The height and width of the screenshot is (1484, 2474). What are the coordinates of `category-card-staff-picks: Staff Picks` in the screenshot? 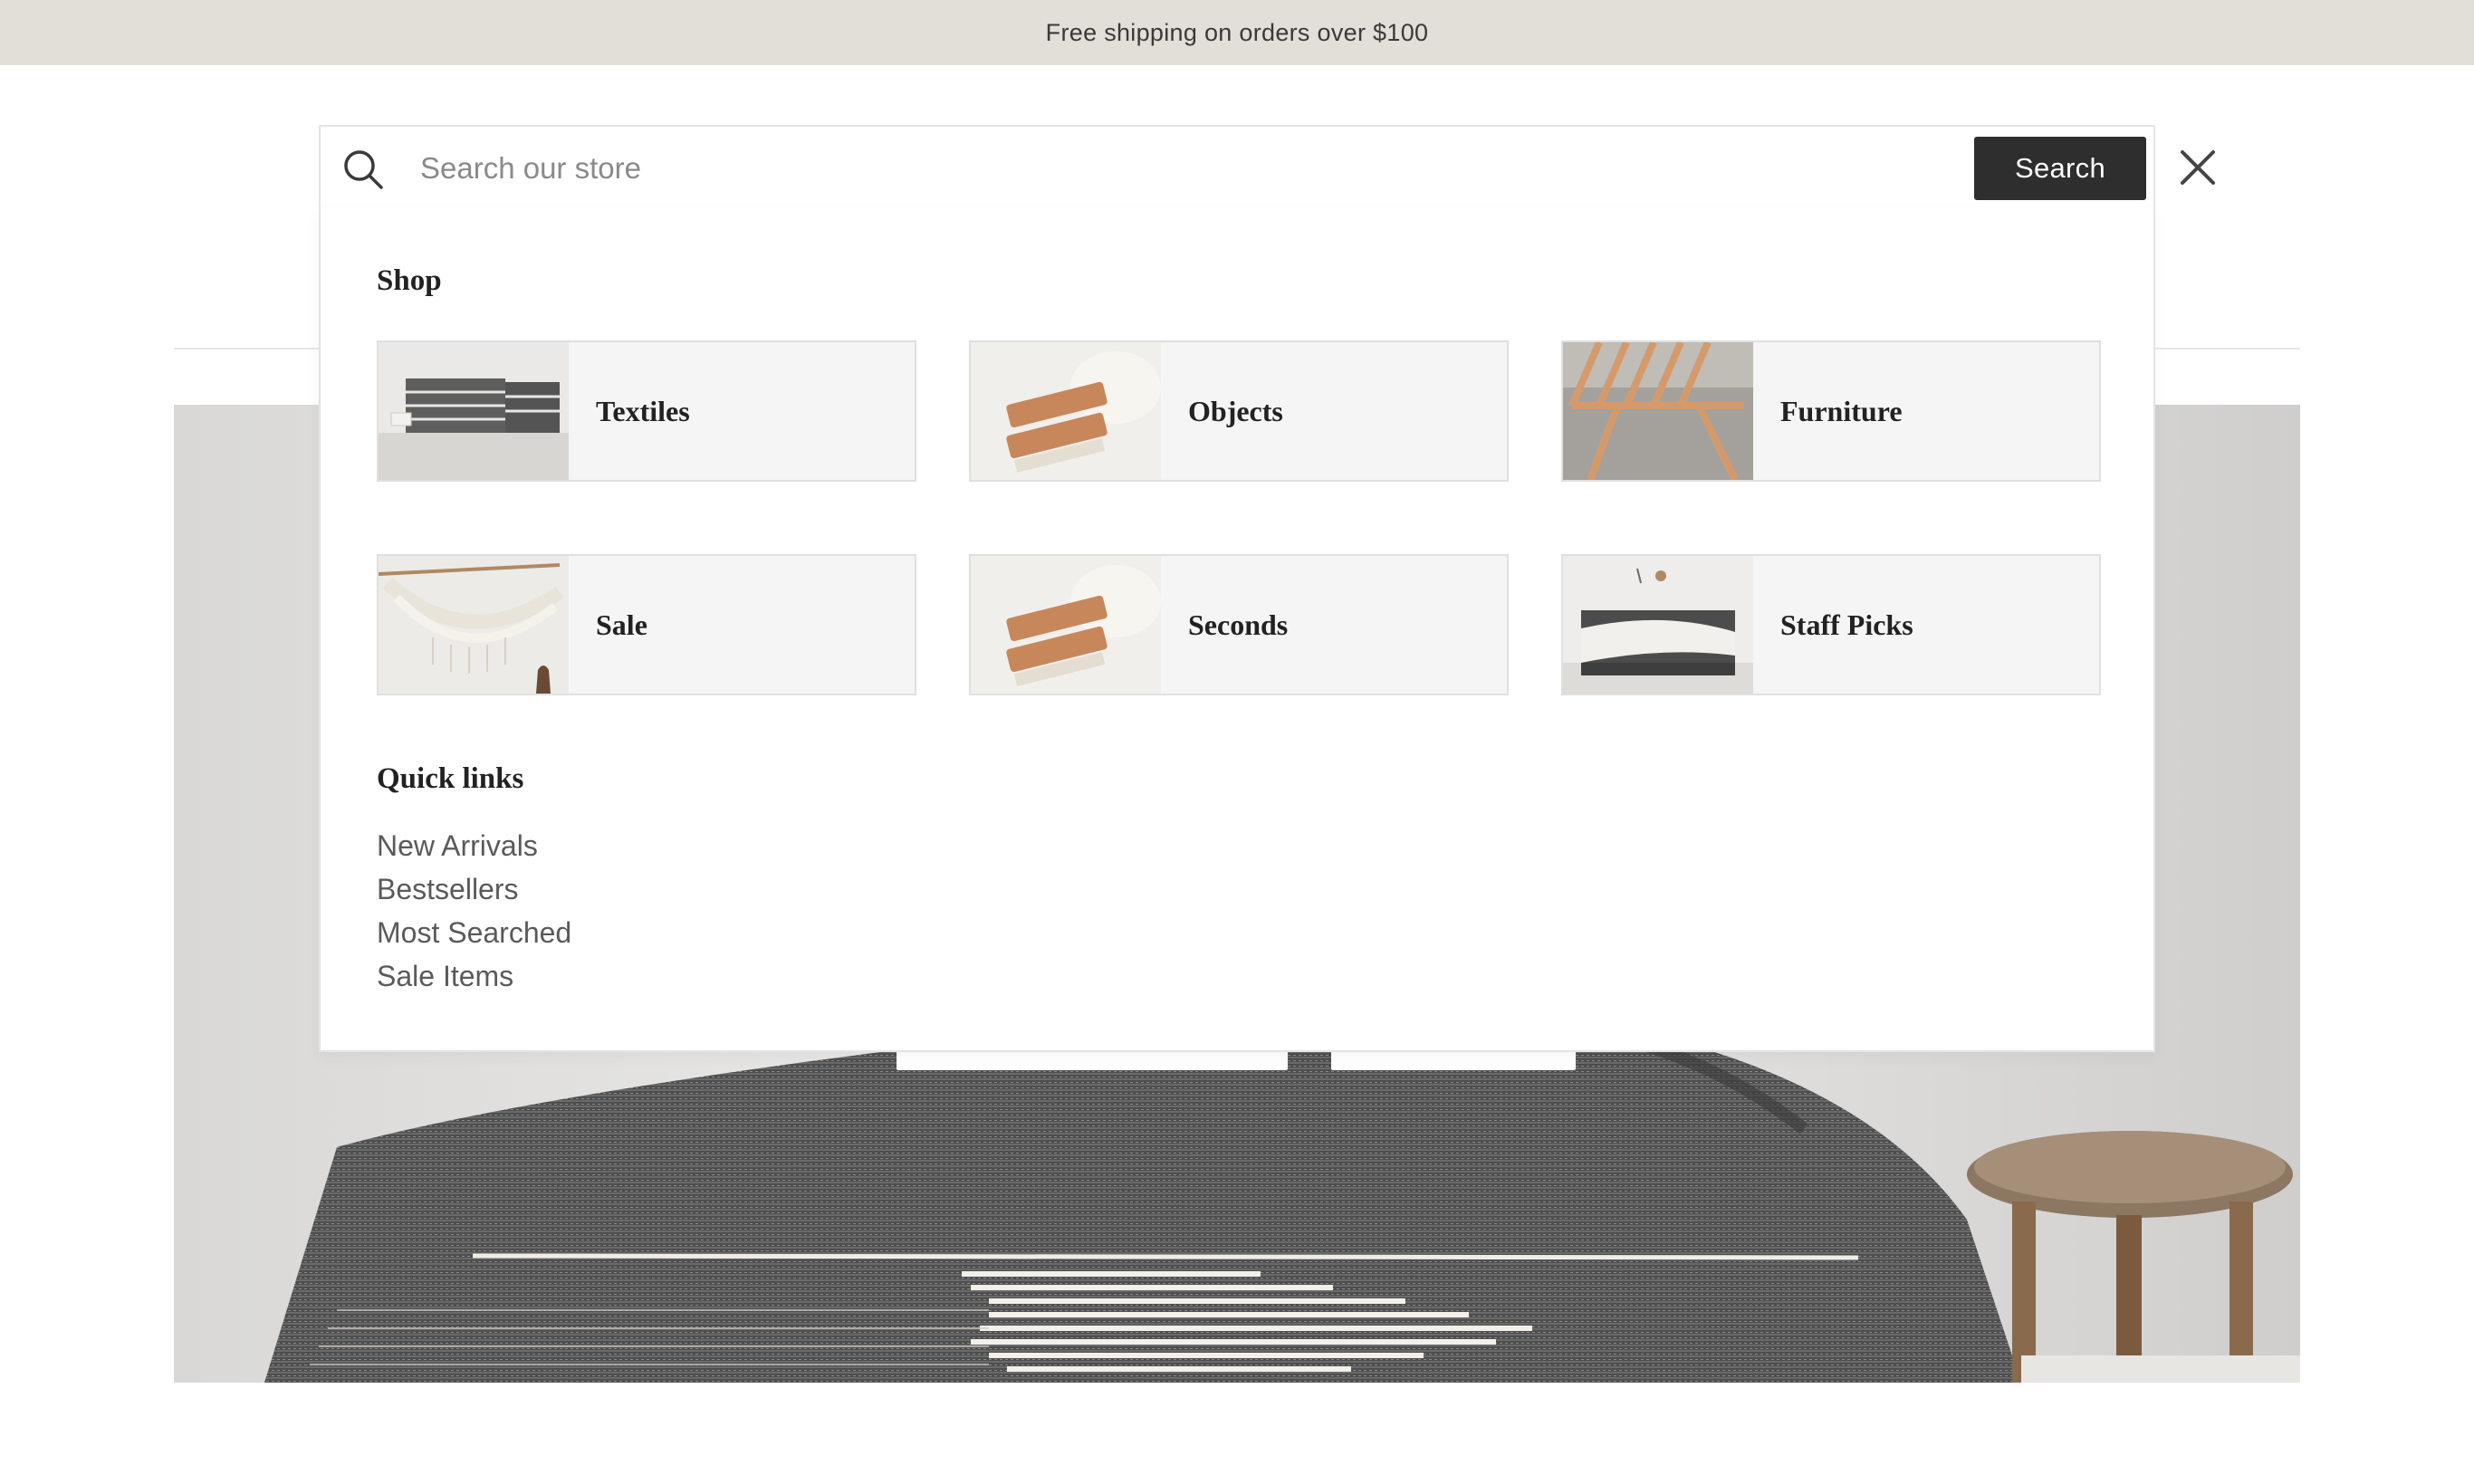 It's located at (1831, 624).